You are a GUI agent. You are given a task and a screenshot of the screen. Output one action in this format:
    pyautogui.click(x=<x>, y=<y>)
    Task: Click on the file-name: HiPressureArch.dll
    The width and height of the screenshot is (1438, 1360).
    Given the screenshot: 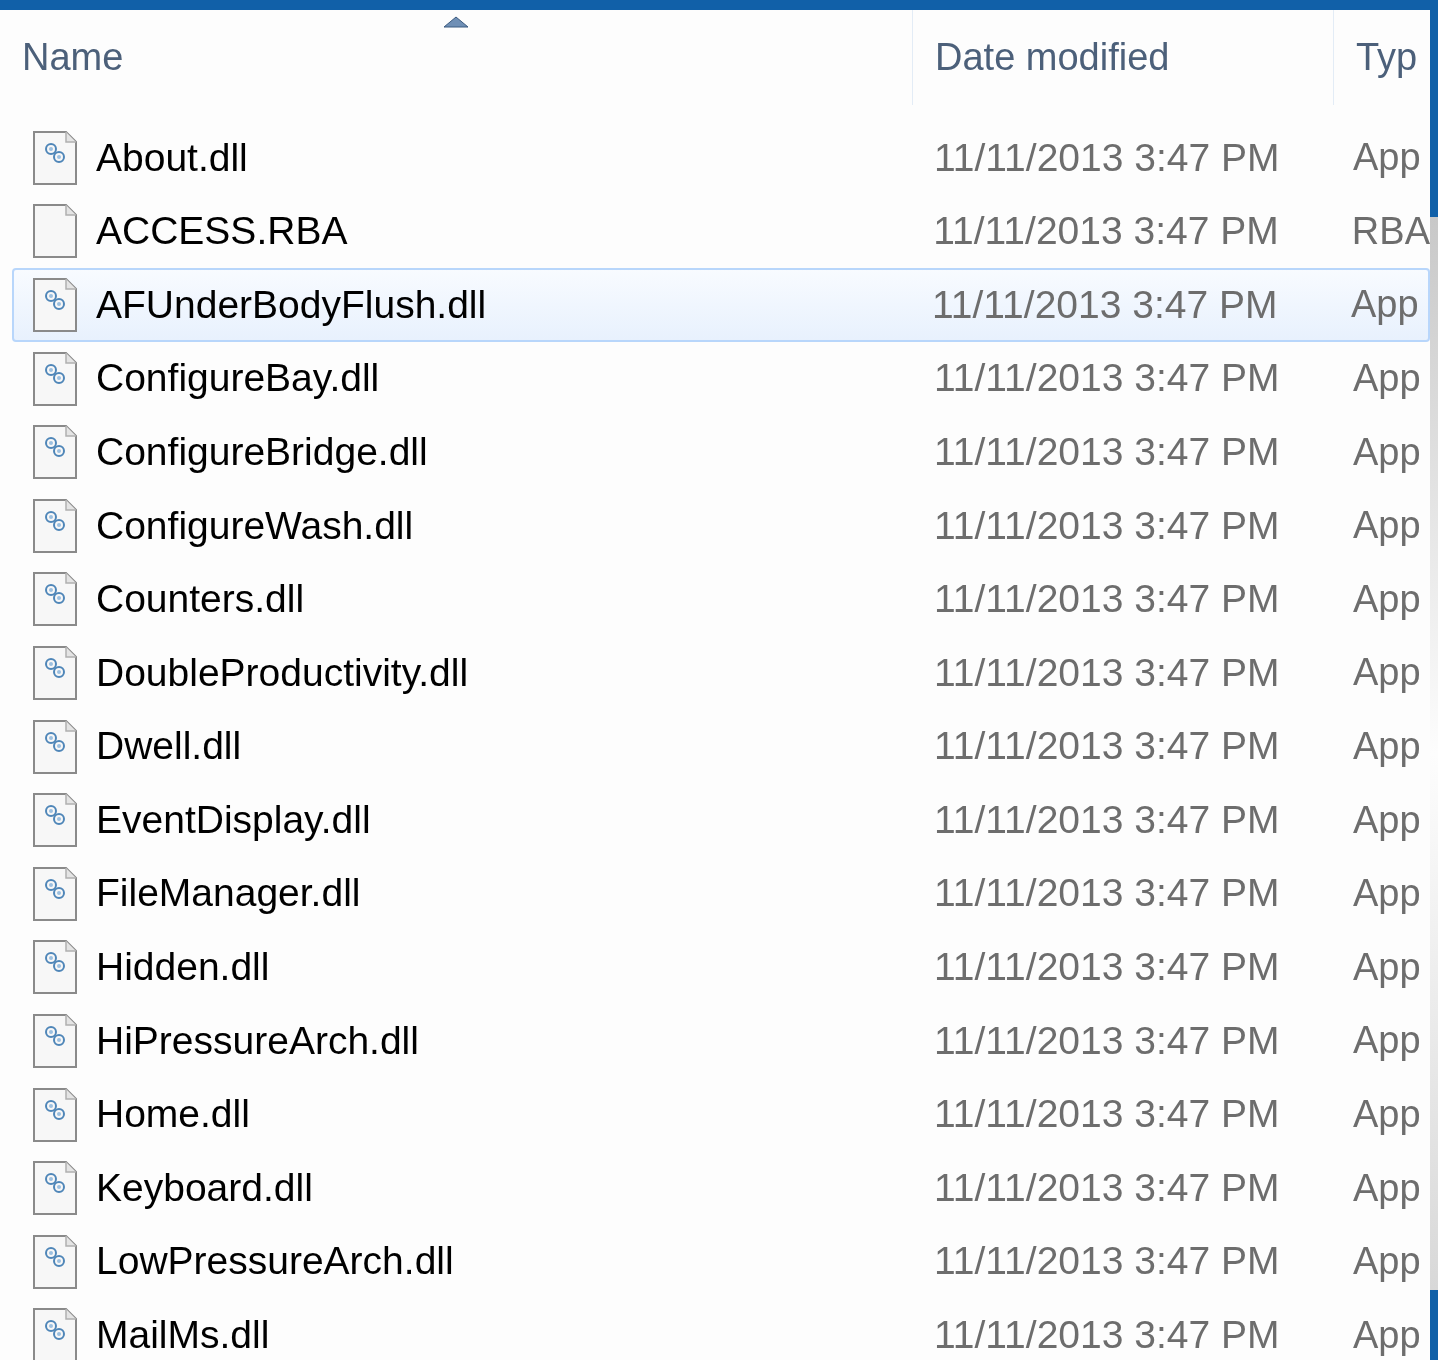 What is the action you would take?
    pyautogui.click(x=258, y=1040)
    